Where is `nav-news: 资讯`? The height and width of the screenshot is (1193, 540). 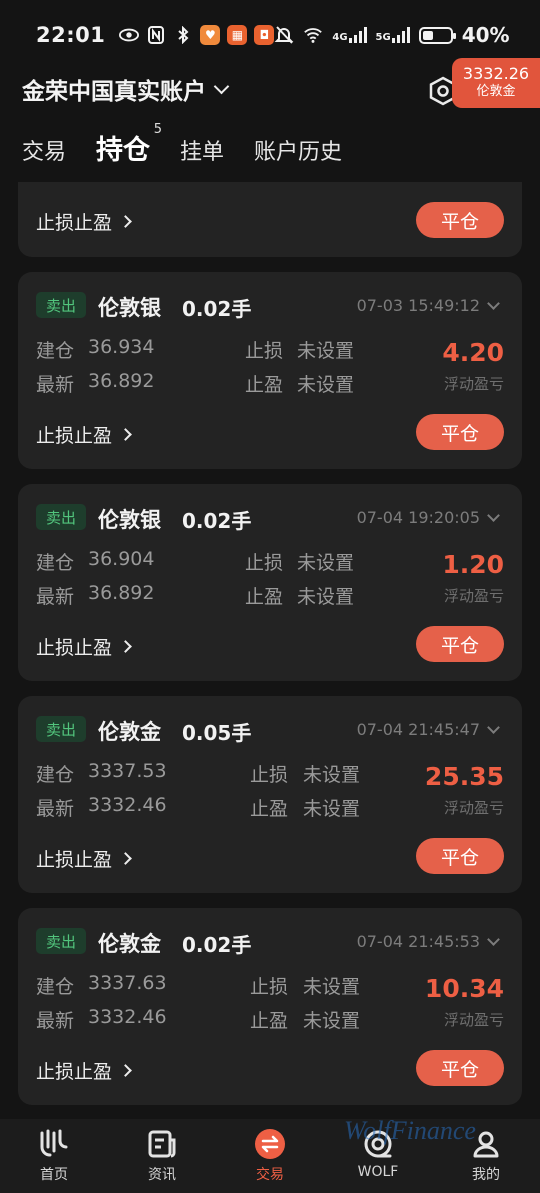 nav-news: 资讯 is located at coordinates (162, 1156).